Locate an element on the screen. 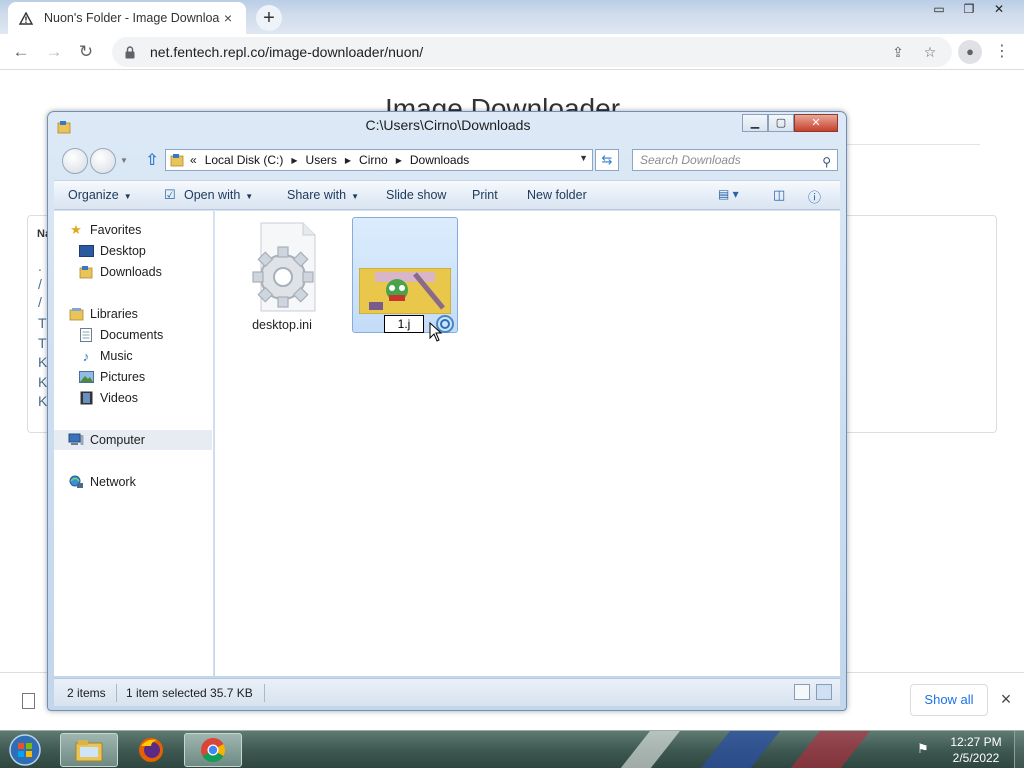 The width and height of the screenshot is (1024, 768). clock: 12:27 PM 2/5/2022 is located at coordinates (976, 750).